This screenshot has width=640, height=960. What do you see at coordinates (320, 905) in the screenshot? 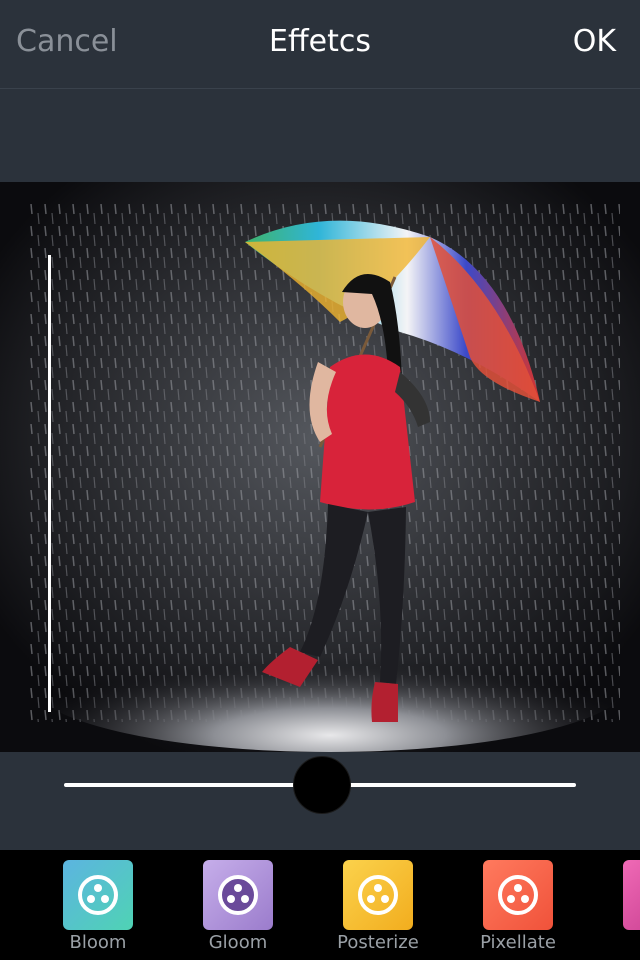
I see `effects-bar: Bloom Gloom Posterize Pixellate` at bounding box center [320, 905].